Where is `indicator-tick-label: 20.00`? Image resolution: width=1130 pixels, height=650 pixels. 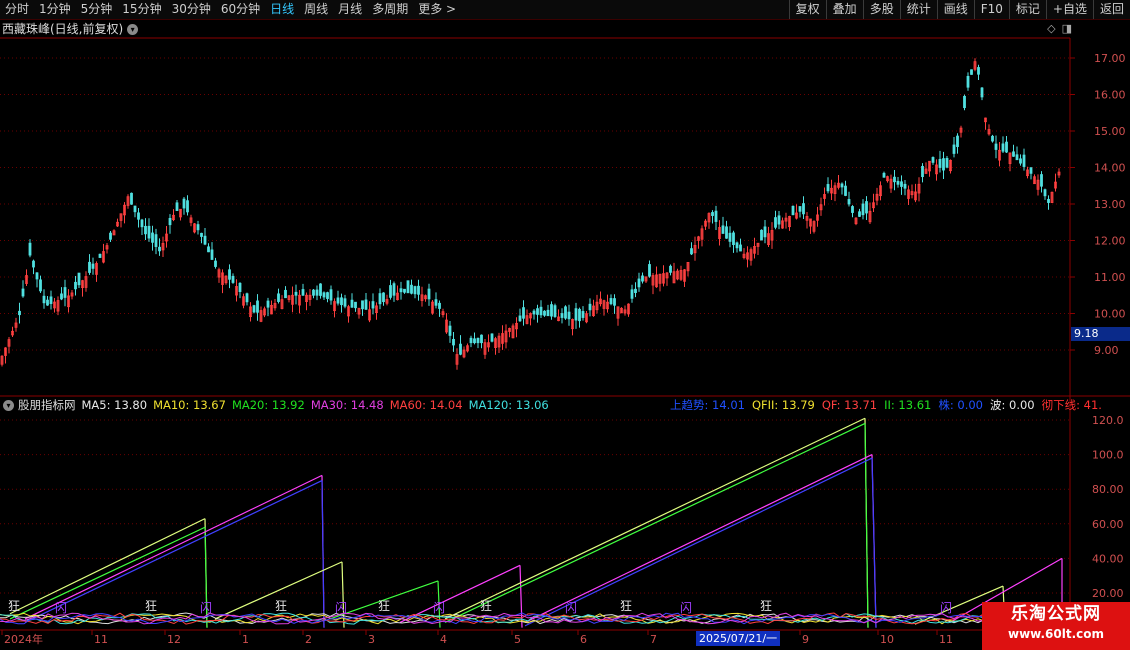
indicator-tick-label: 20.00 is located at coordinates (1108, 593).